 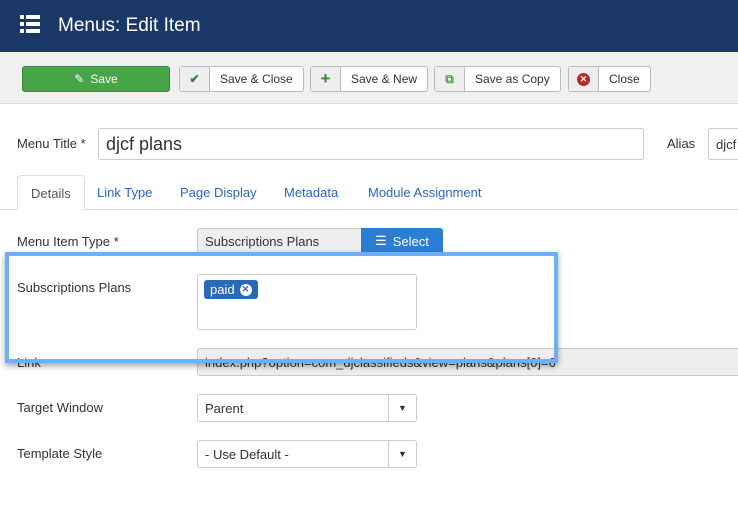 What do you see at coordinates (311, 192) in the screenshot?
I see `tab-metadata: Metadata` at bounding box center [311, 192].